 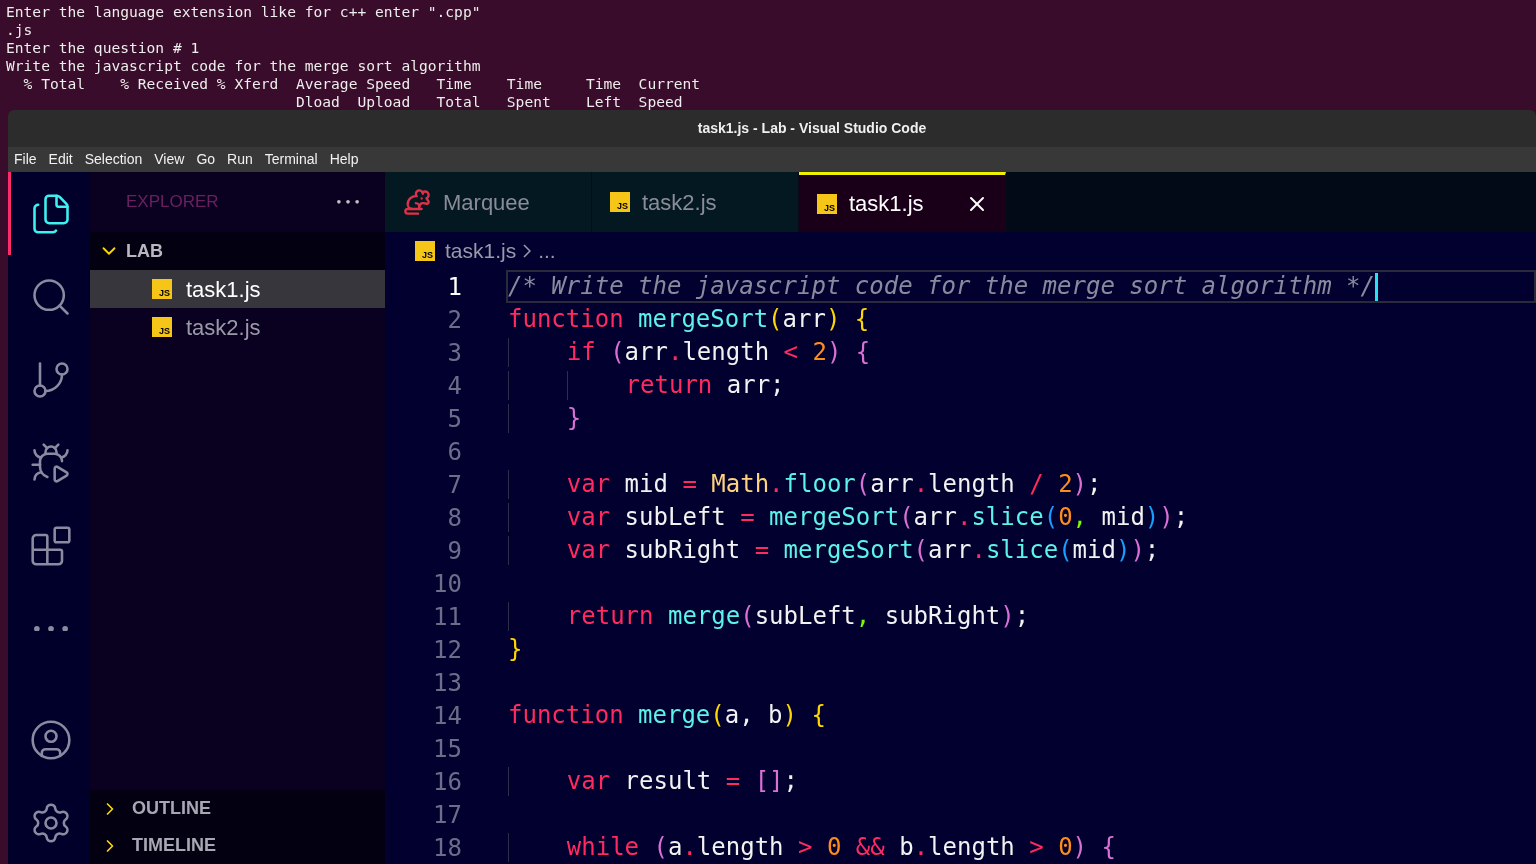 I want to click on code-line: return arr;, so click(x=646, y=385).